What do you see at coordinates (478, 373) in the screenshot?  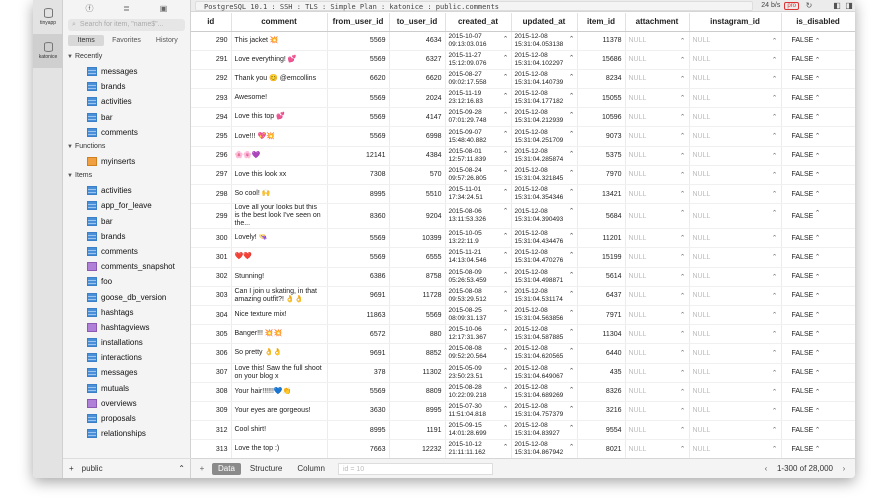 I see `cell-created-at: 2015-05-09 23:50:23.51` at bounding box center [478, 373].